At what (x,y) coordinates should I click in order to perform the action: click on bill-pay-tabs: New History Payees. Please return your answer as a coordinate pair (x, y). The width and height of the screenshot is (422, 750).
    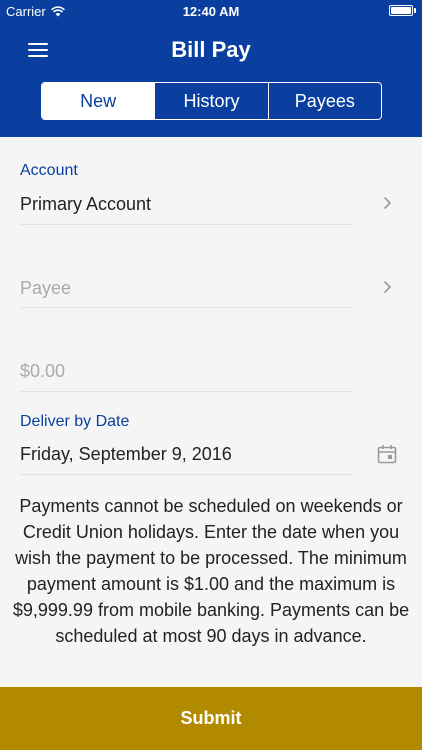
    Looking at the image, I should click on (211, 101).